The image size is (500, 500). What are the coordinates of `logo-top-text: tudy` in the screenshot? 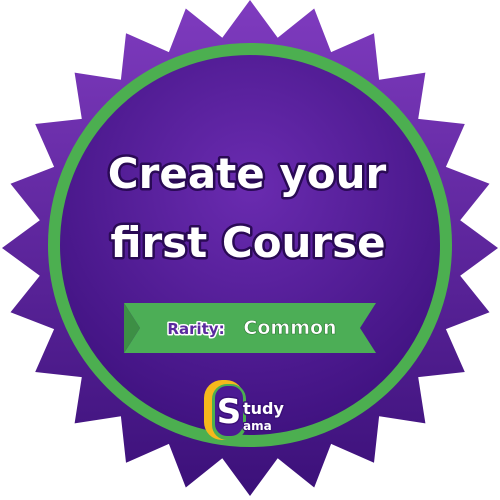 It's located at (263, 408).